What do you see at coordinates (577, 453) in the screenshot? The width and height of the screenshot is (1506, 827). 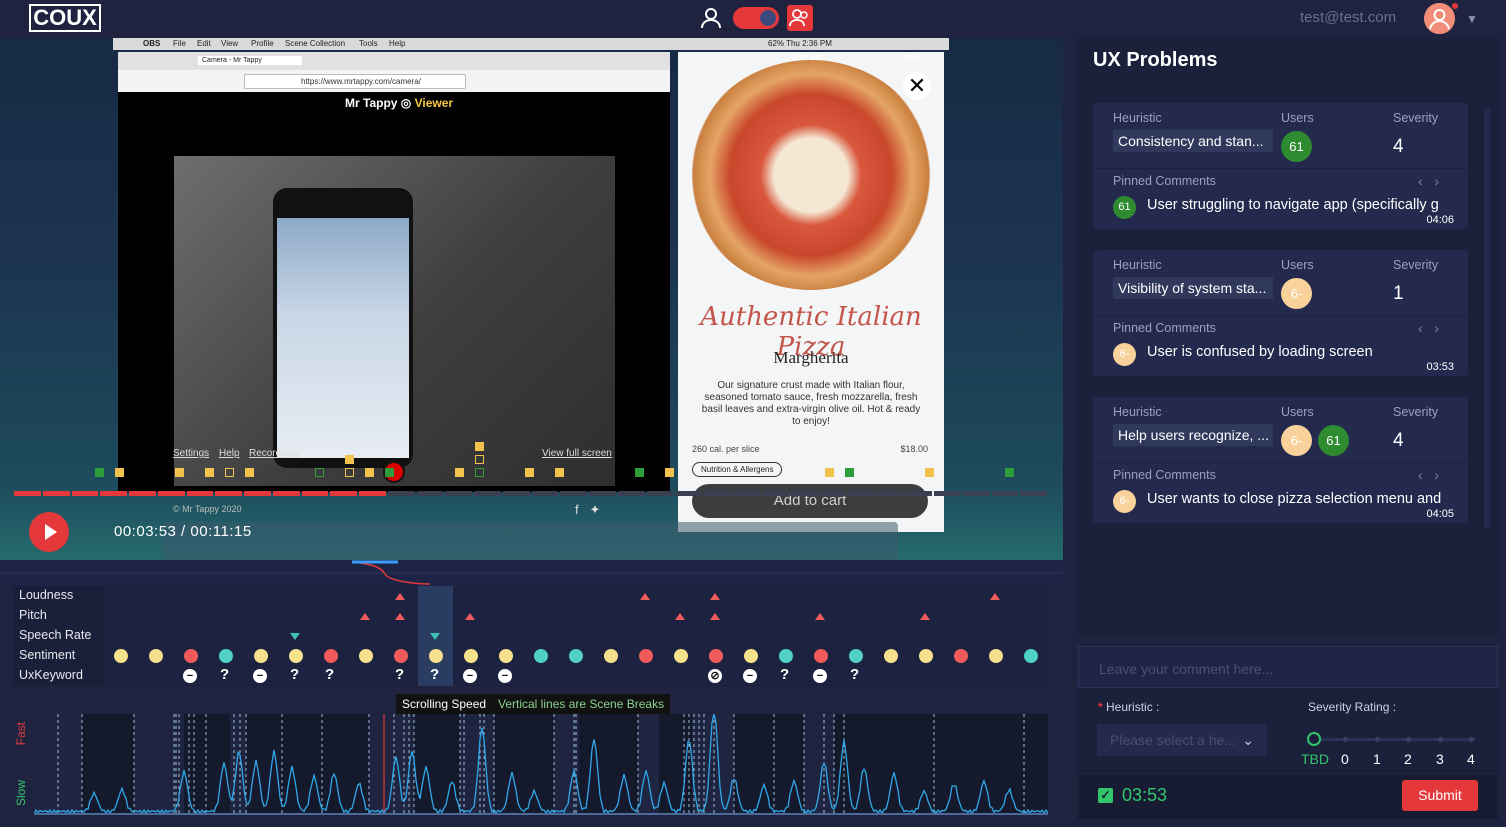 I see `view-full-screen-link: View full screen` at bounding box center [577, 453].